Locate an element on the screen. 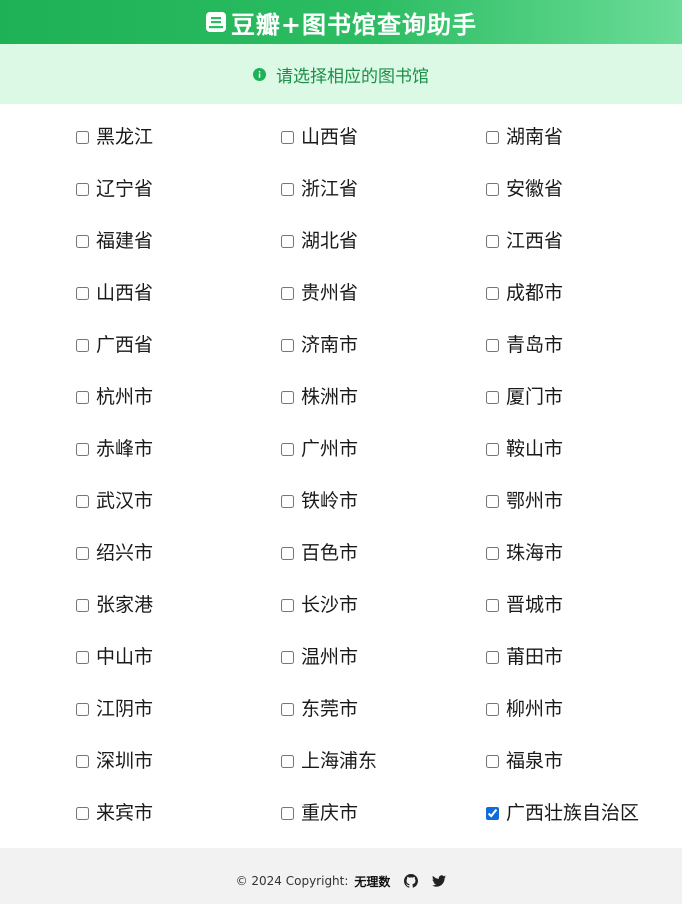 Image resolution: width=682 pixels, height=904 pixels. library-label: 湖北省 is located at coordinates (330, 241).